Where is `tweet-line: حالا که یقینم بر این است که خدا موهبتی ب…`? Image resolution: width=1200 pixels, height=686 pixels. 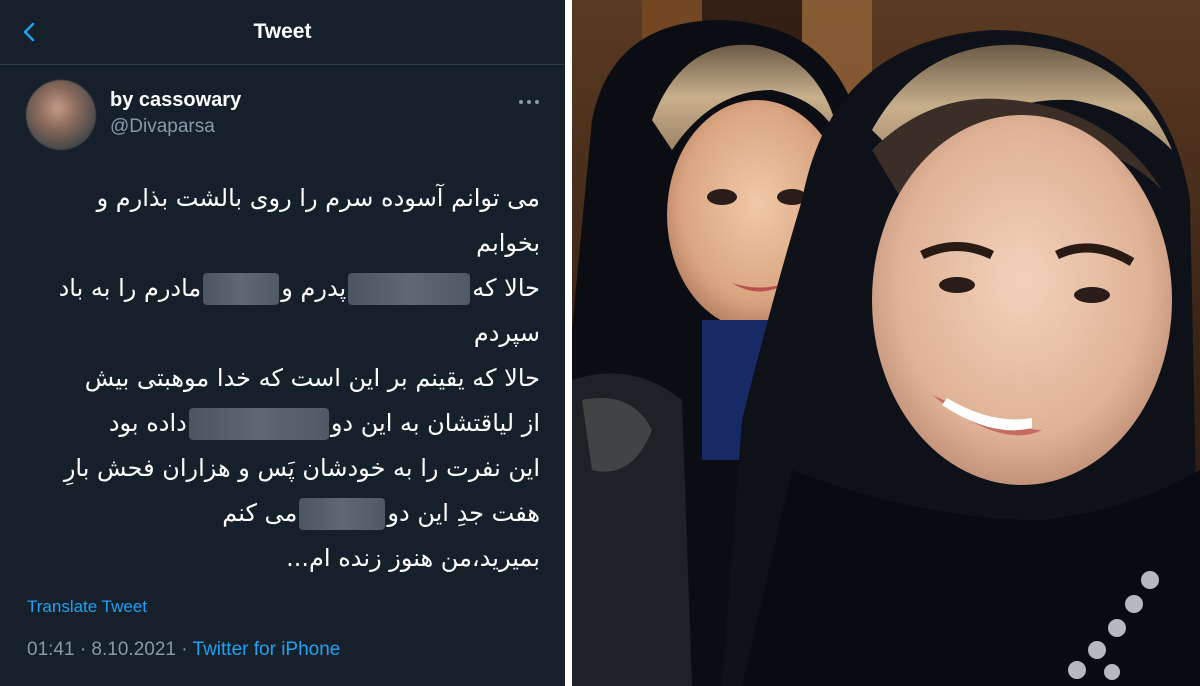
tweet-line: حالا که یقینم بر این است که خدا موهبتی ب… is located at coordinates (312, 378).